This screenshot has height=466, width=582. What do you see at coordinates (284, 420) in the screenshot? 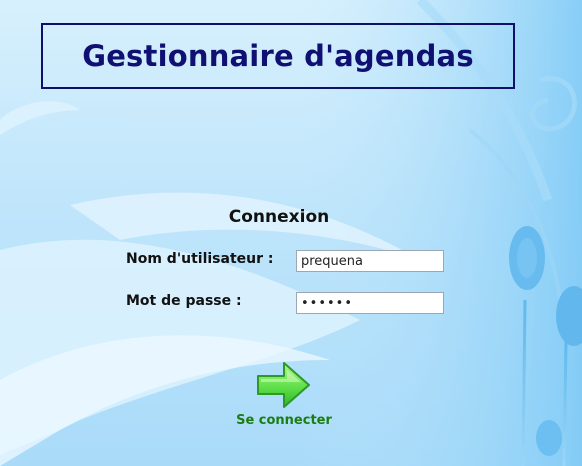
I see `connect-label: Se connecter` at bounding box center [284, 420].